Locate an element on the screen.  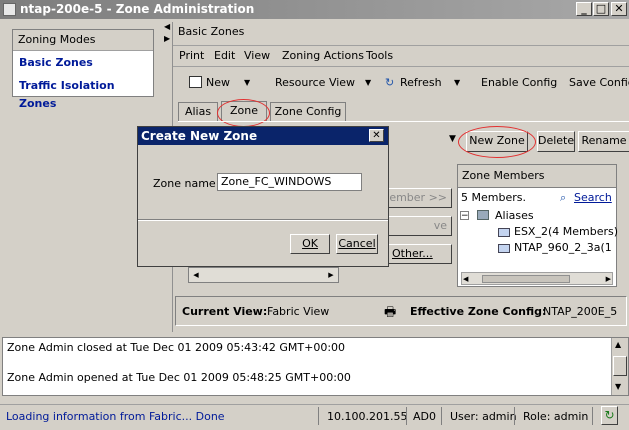
menu-bar: Print Edit View Zoning Actions Tools is located at coordinates (401, 56).